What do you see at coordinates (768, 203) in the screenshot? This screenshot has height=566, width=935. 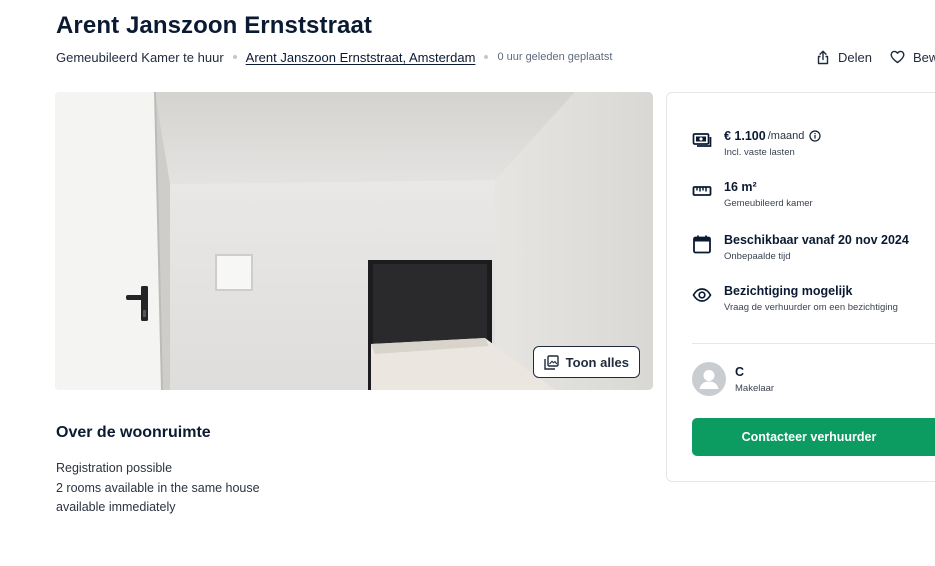 I see `size-note: Gemeubileerd kamer` at bounding box center [768, 203].